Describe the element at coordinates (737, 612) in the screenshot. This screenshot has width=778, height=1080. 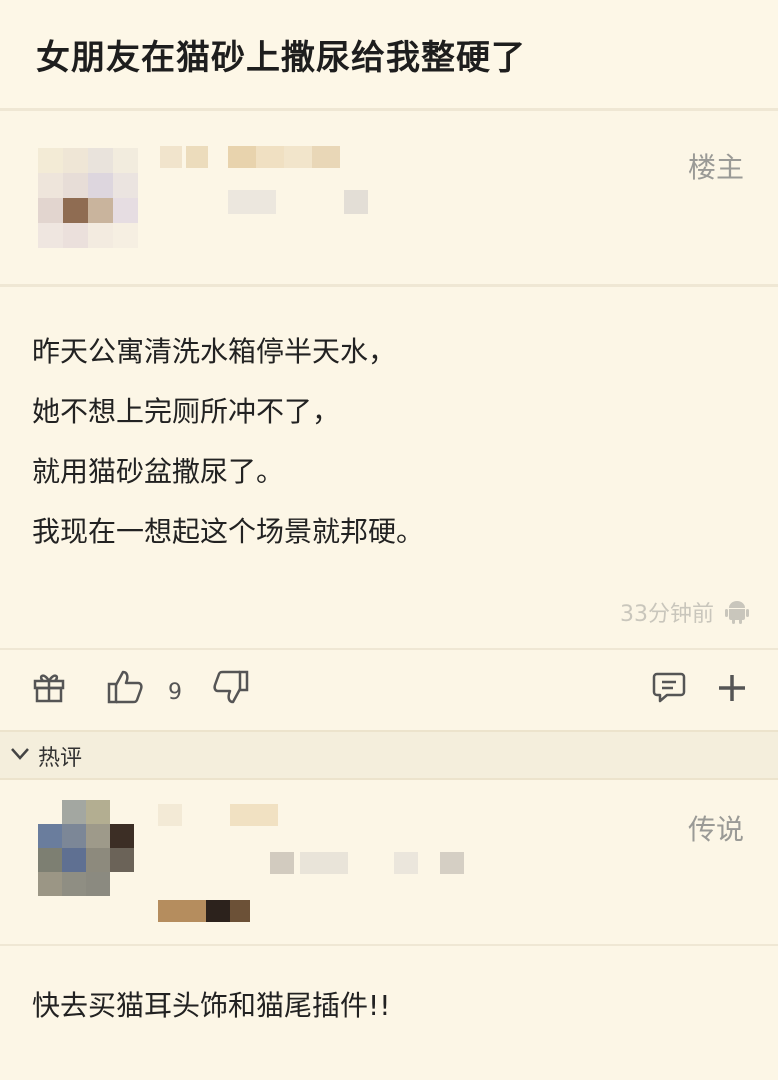
I see `android-icon` at that location.